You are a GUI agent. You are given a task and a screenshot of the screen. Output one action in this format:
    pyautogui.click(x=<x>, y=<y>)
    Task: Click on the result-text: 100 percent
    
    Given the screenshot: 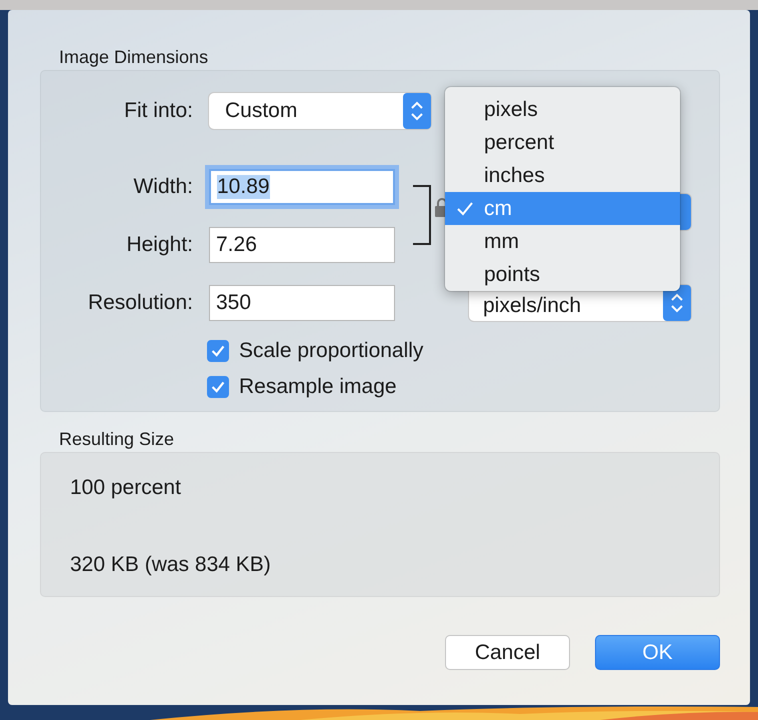 What is the action you would take?
    pyautogui.click(x=126, y=488)
    